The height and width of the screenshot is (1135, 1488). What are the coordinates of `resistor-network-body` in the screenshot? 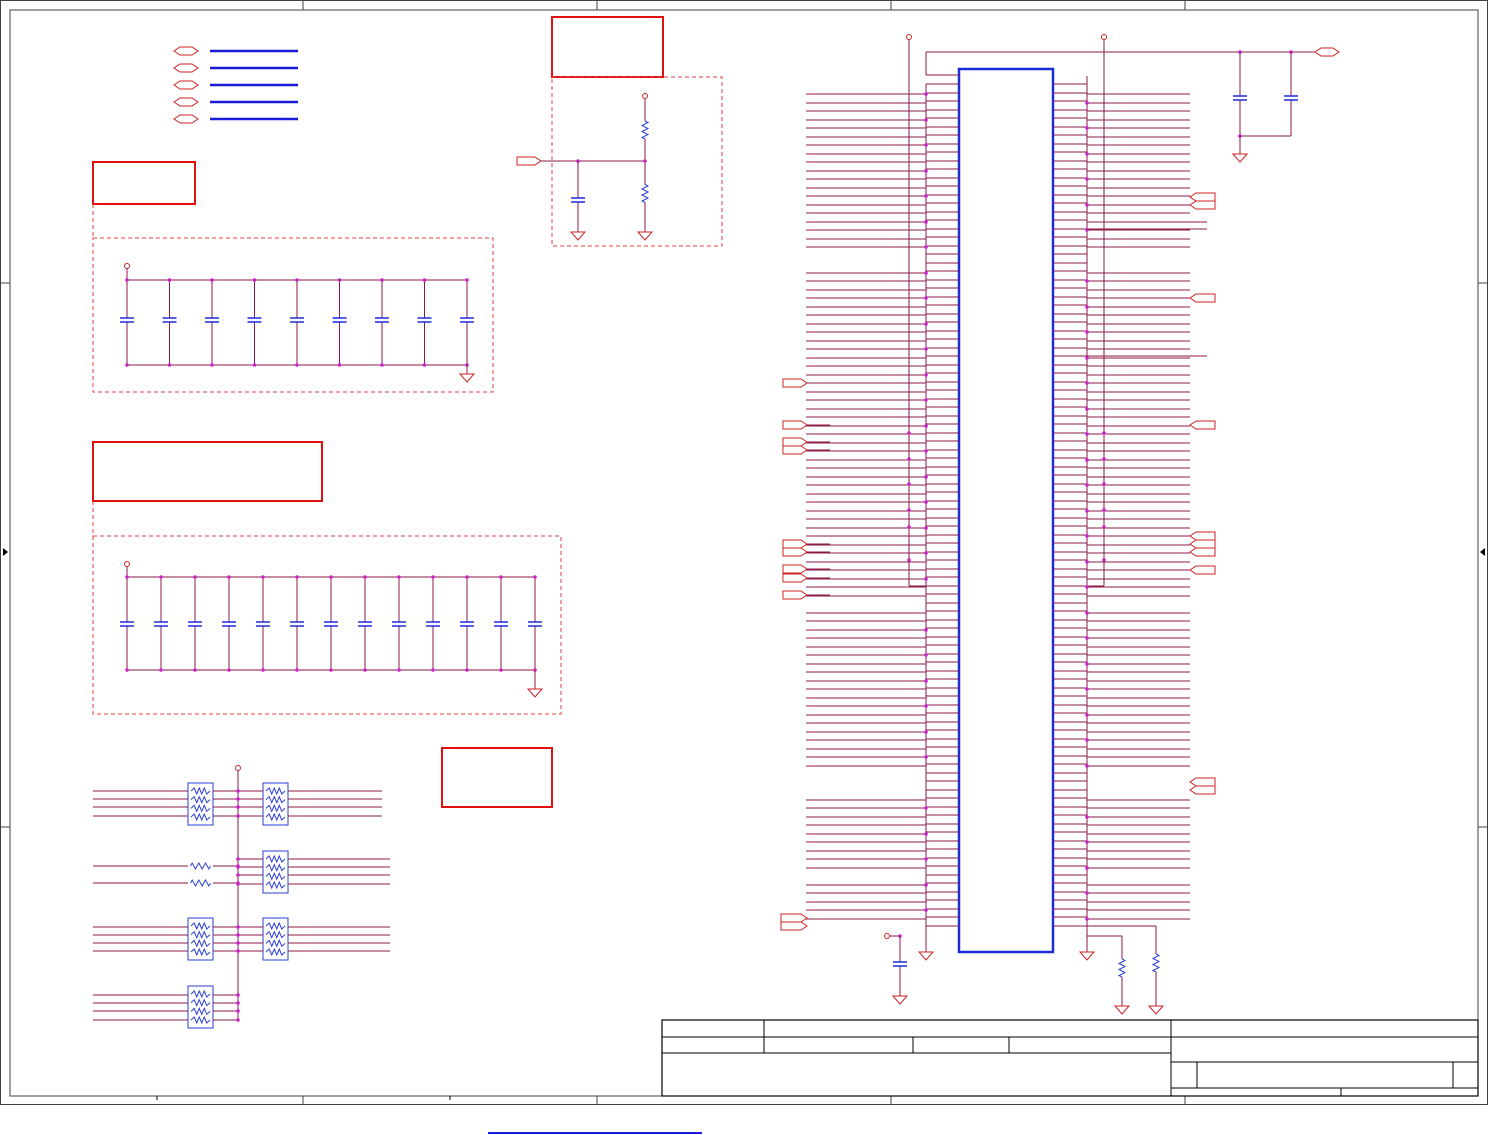 It's located at (200, 1007).